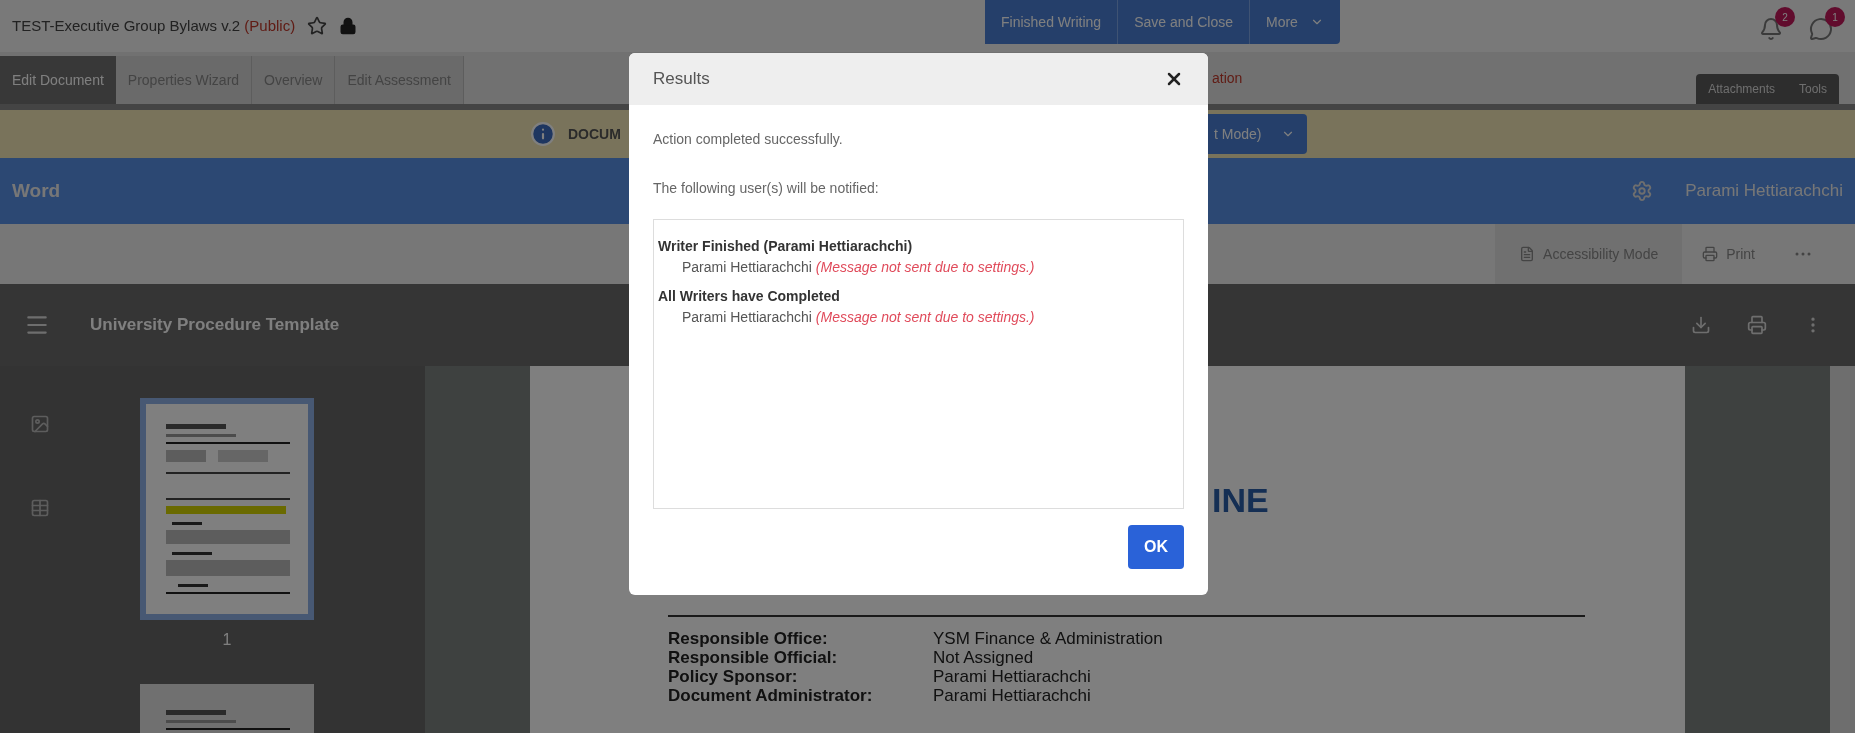 The width and height of the screenshot is (1855, 733). What do you see at coordinates (215, 325) in the screenshot?
I see `viewer-title: University Procedure Template` at bounding box center [215, 325].